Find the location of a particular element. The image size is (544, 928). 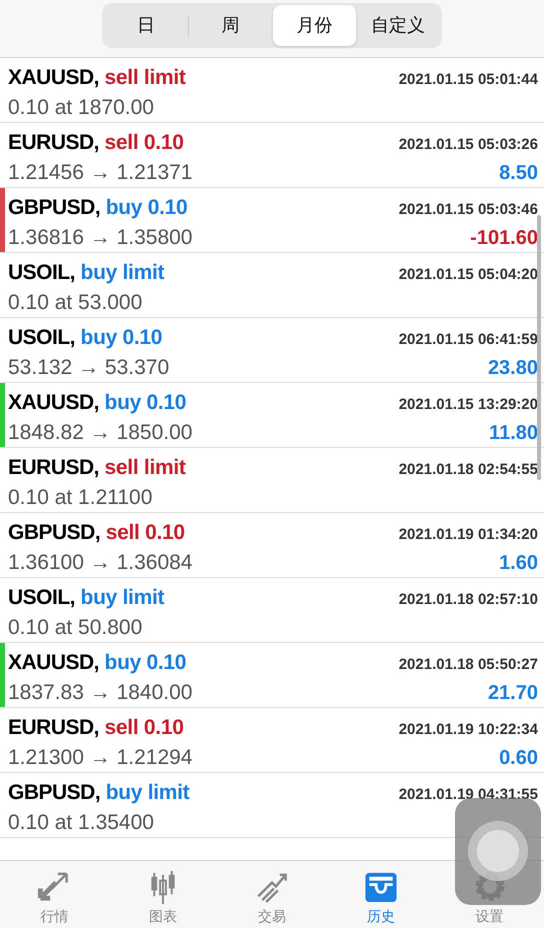

order-row: GBPUSD, sell 0.10 2021.01.19 01:34:20 1.36100 → 1.36084 1.60 is located at coordinates (272, 545).